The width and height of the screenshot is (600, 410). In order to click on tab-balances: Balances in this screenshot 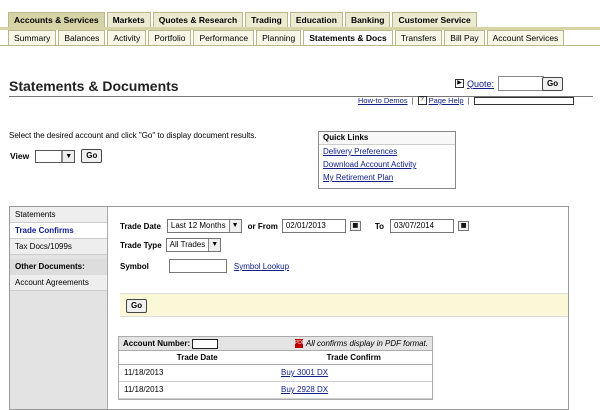, I will do `click(82, 38)`.